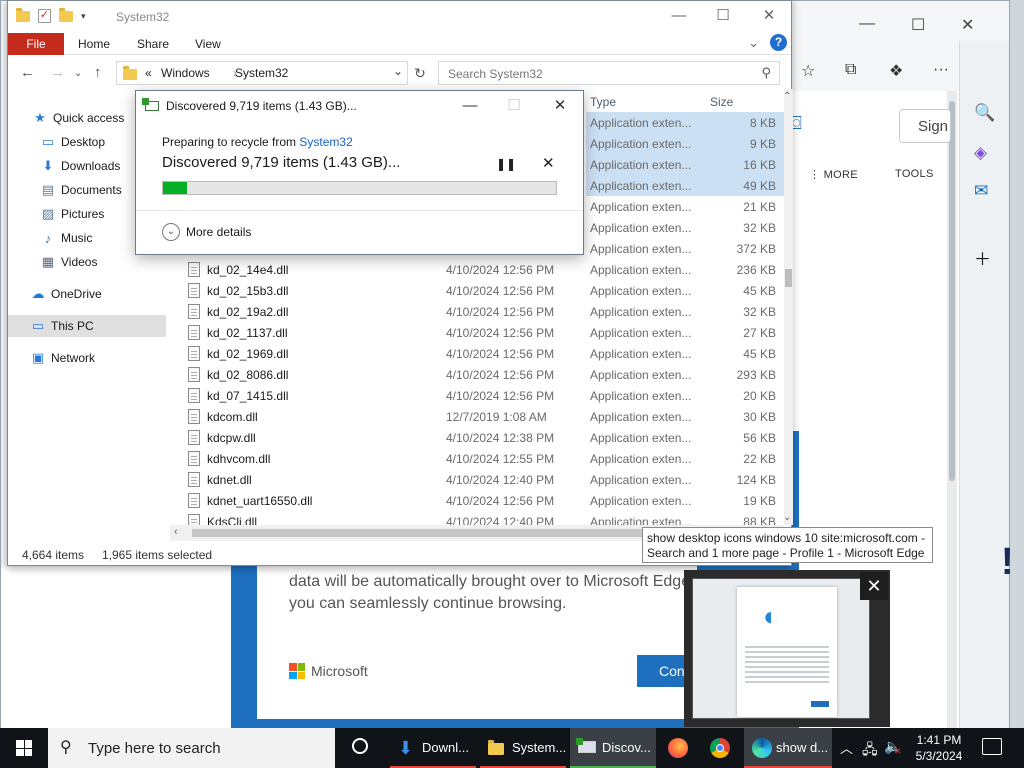 The width and height of the screenshot is (1024, 768). Describe the element at coordinates (470, 106) in the screenshot. I see `dialog-minimize-icon: —` at that location.